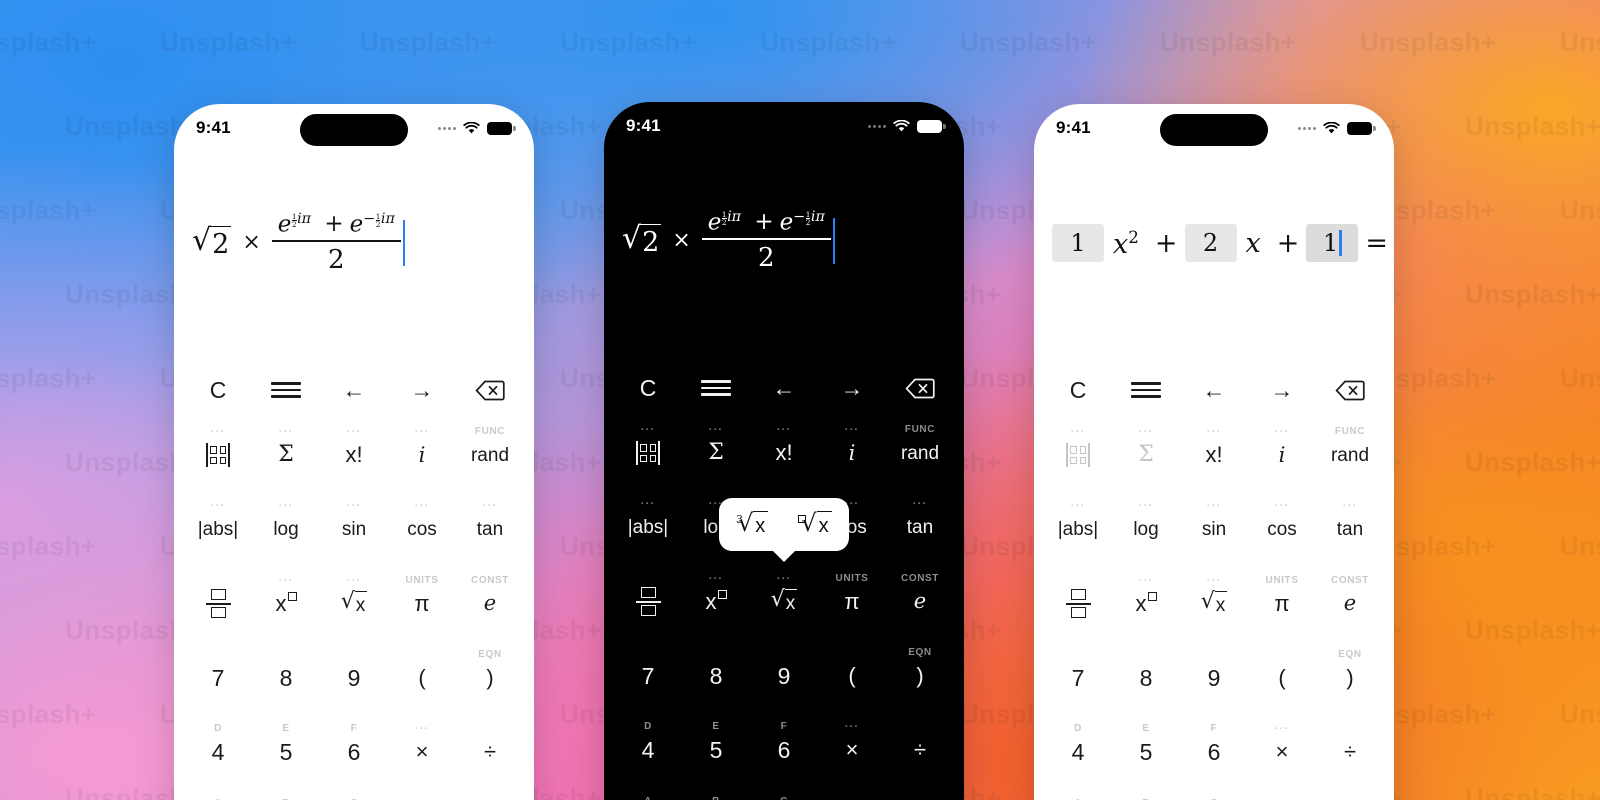 This screenshot has width=1600, height=800. What do you see at coordinates (1332, 243) in the screenshot?
I see `coefficient-c-slot: 1` at bounding box center [1332, 243].